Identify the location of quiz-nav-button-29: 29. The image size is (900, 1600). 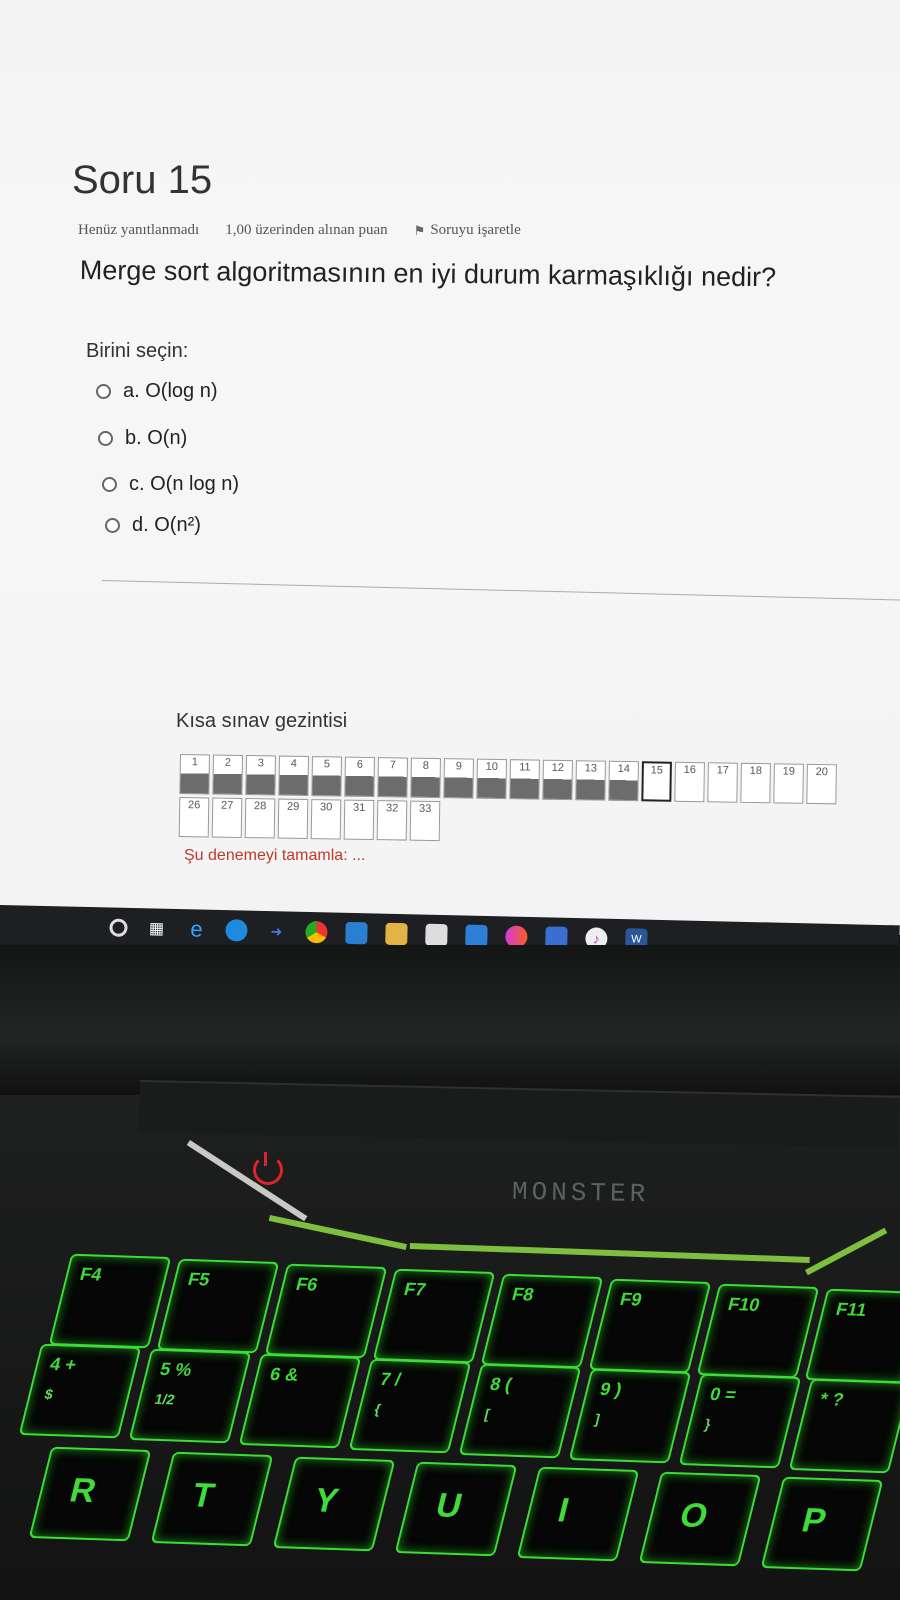
(293, 819).